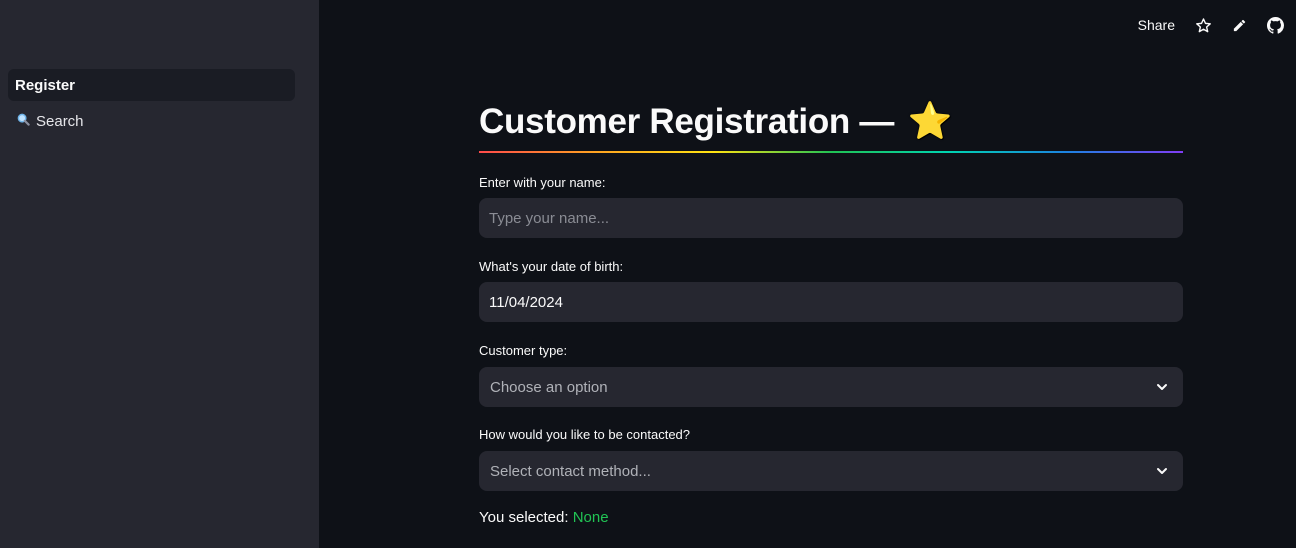  I want to click on star-emoji-icon: ⭐, so click(930, 120).